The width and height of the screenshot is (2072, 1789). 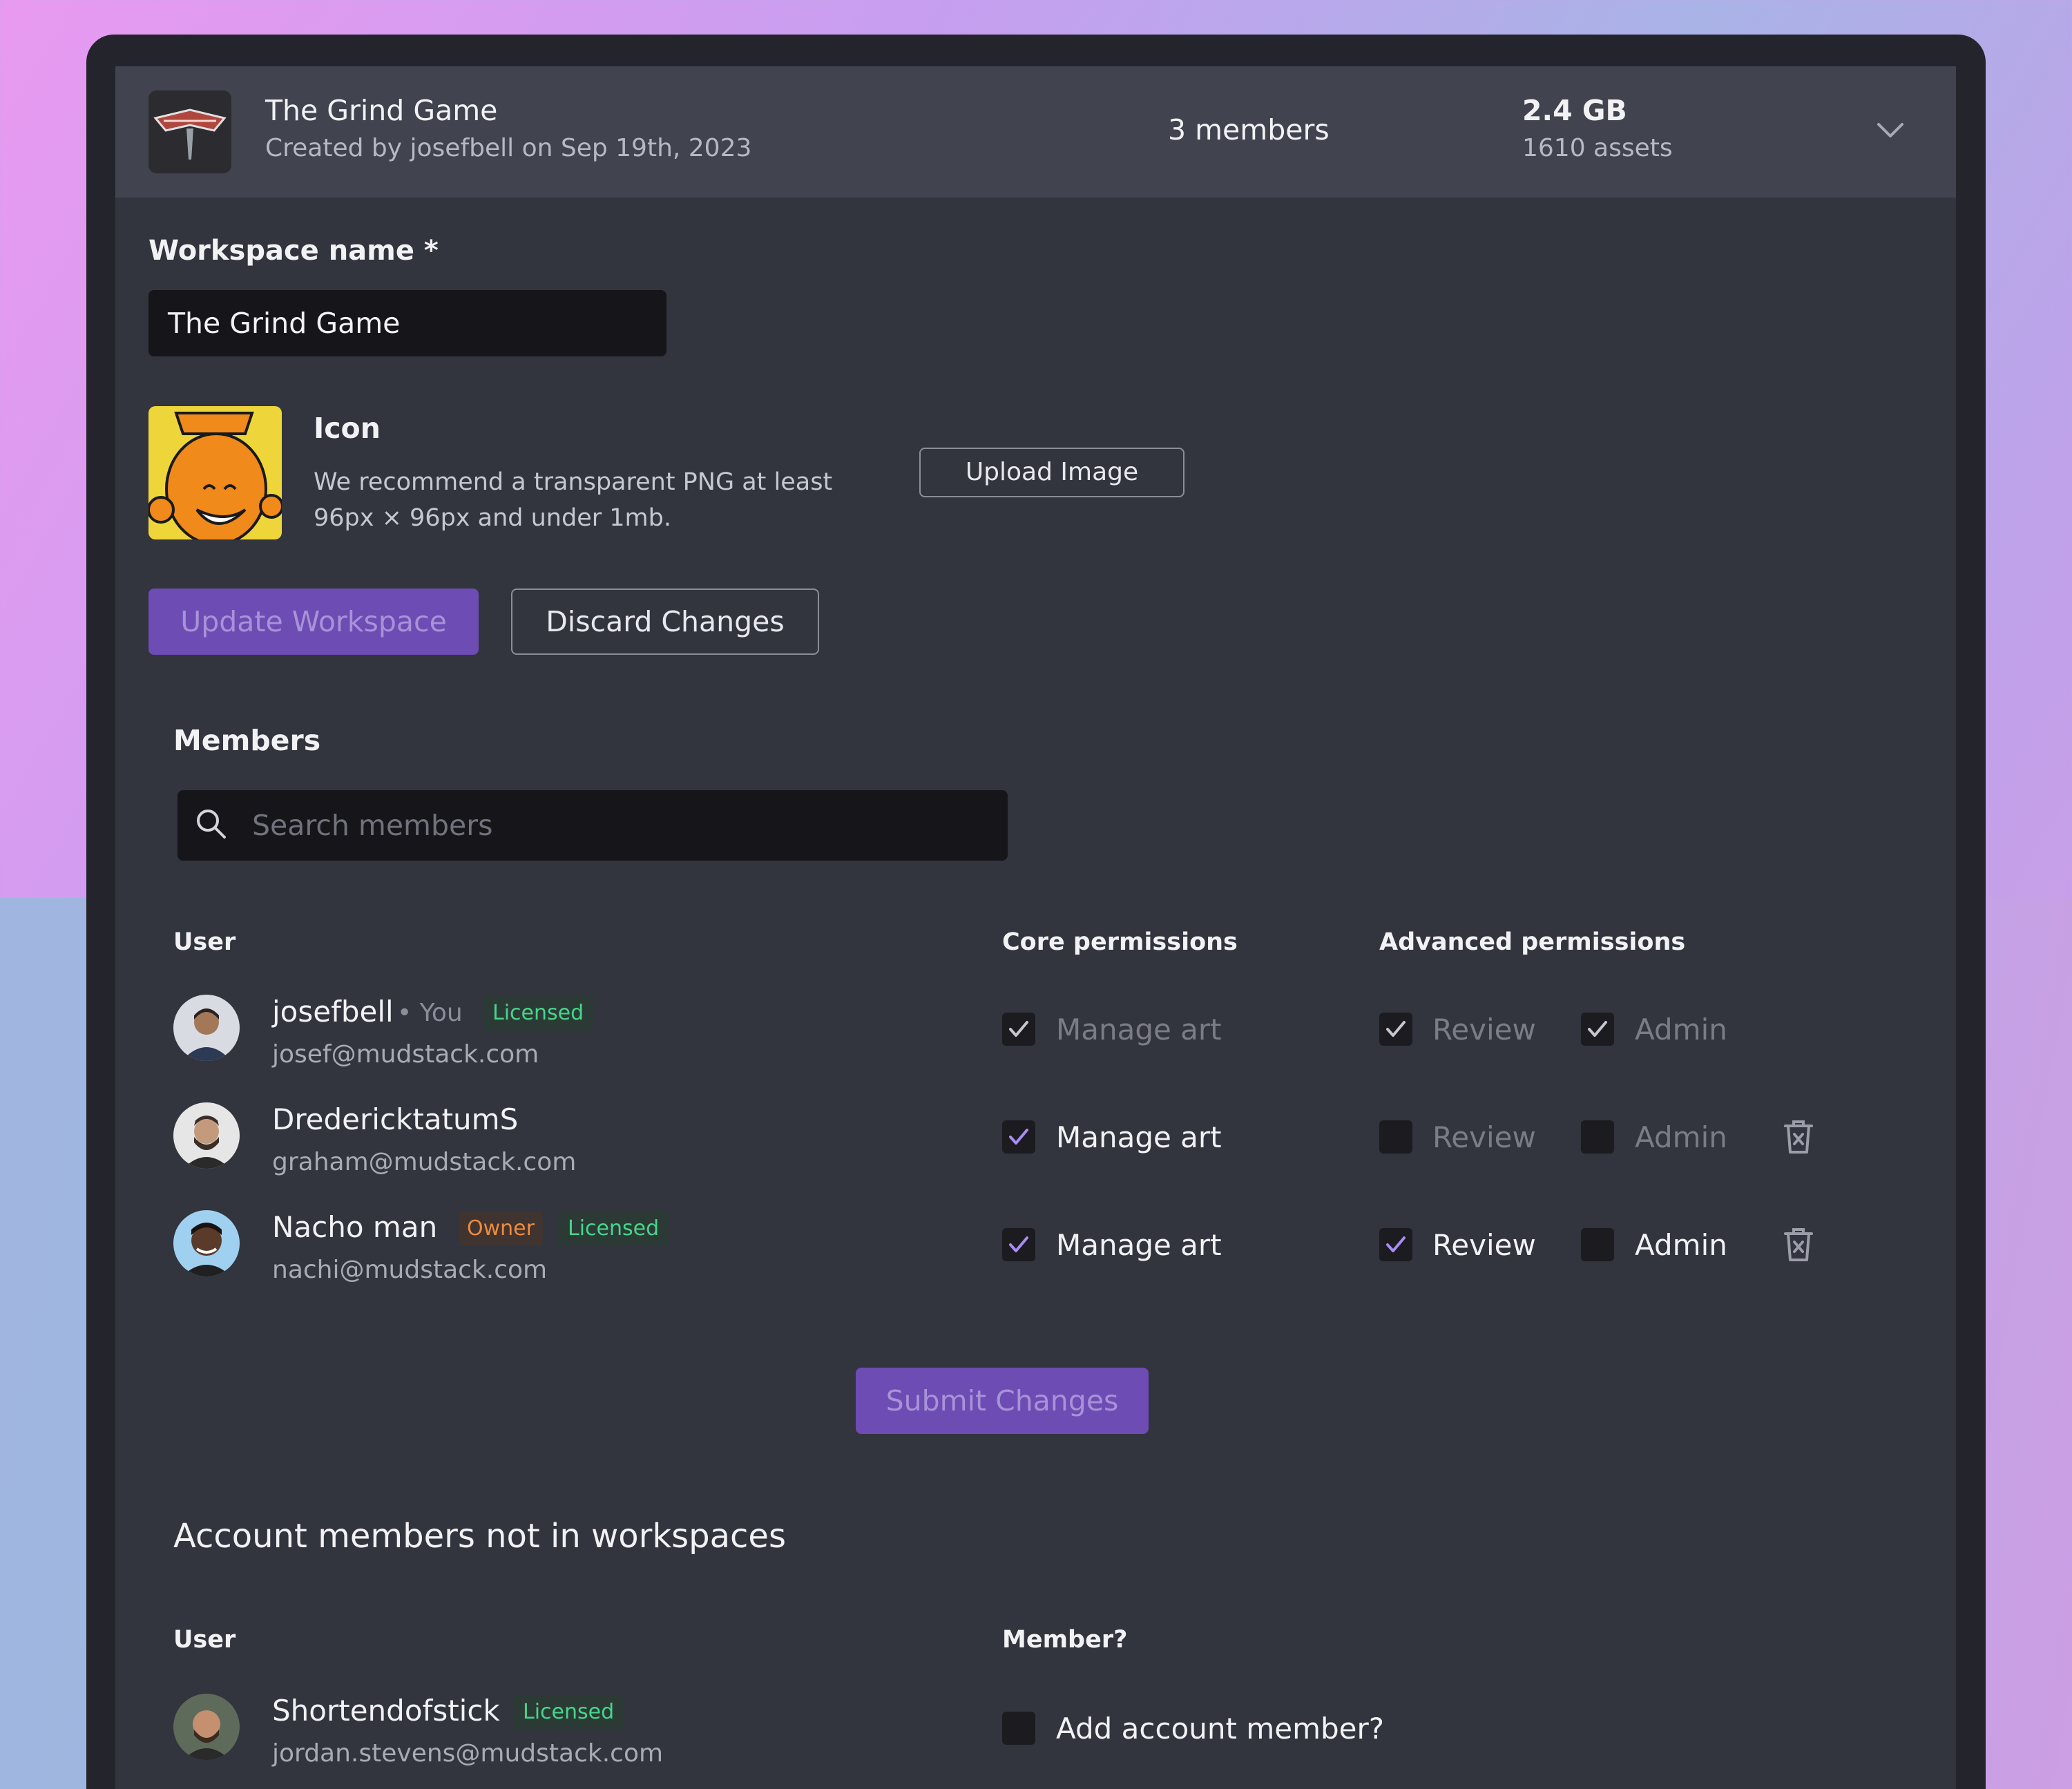 What do you see at coordinates (424, 1162) in the screenshot?
I see `member-email: graham@mudstack.com` at bounding box center [424, 1162].